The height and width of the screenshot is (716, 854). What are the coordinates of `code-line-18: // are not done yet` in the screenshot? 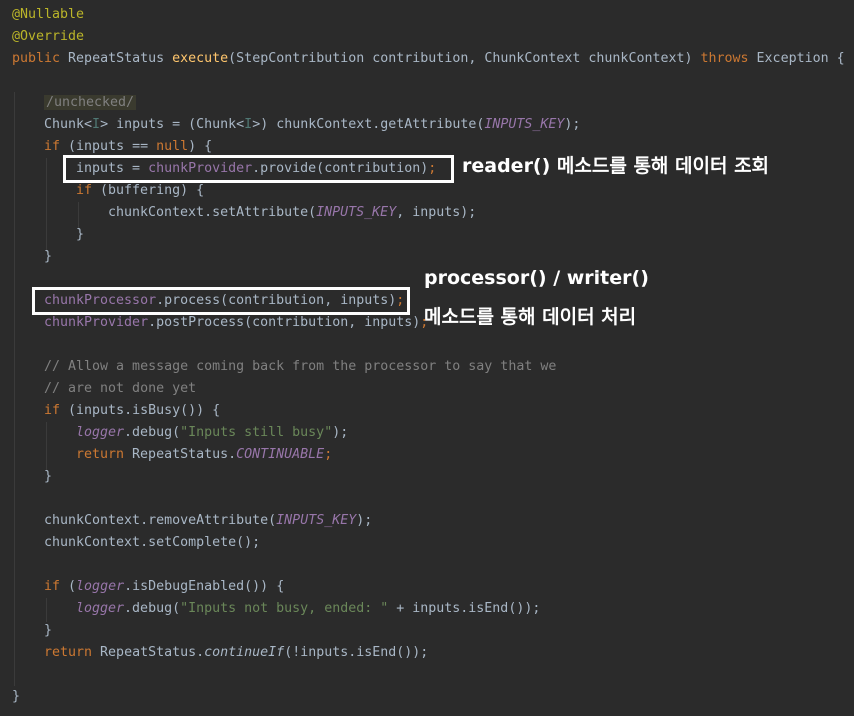 It's located at (120, 389).